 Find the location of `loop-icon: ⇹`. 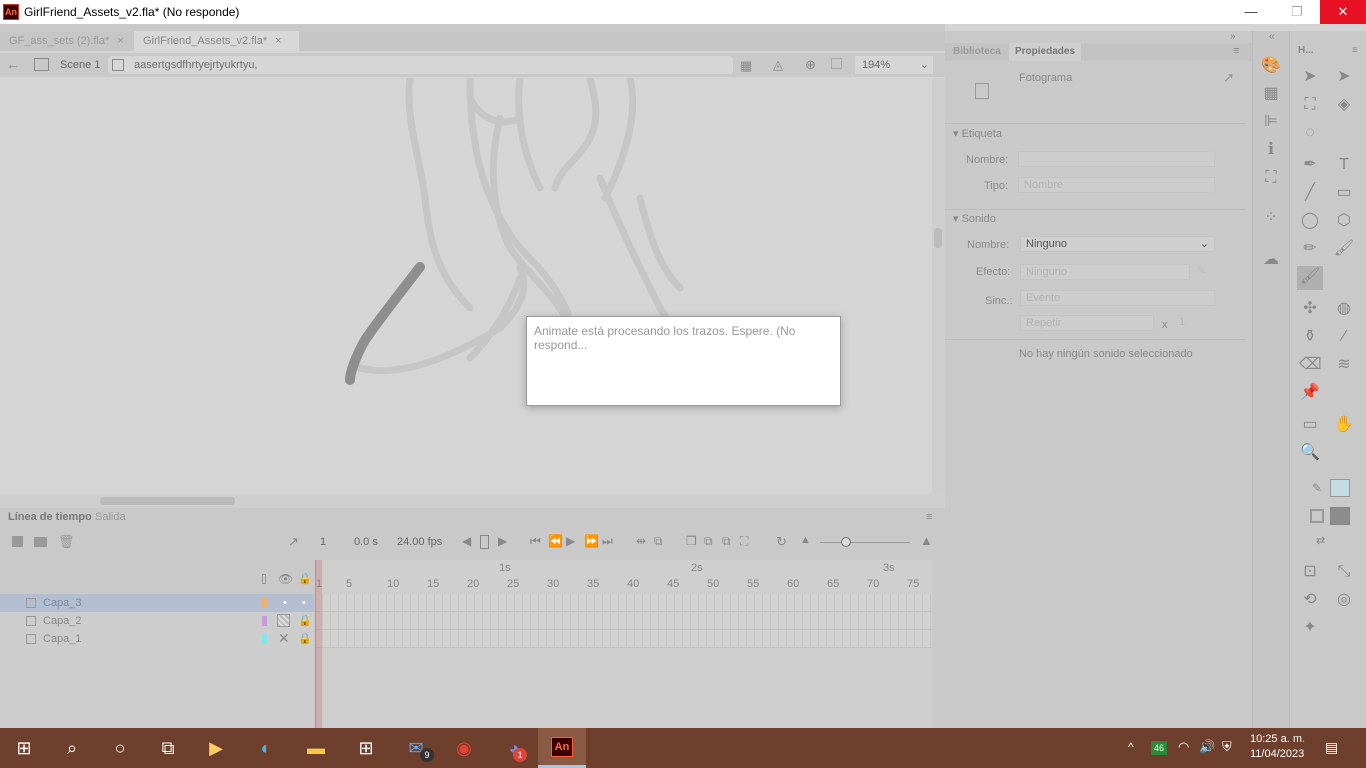

loop-icon: ⇹ is located at coordinates (641, 541).